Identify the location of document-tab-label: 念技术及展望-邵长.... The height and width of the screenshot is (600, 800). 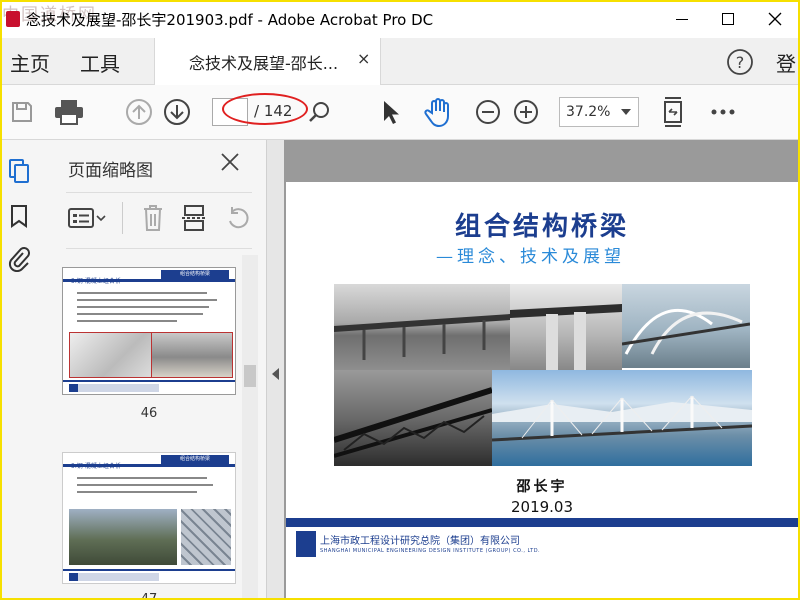
(264, 63).